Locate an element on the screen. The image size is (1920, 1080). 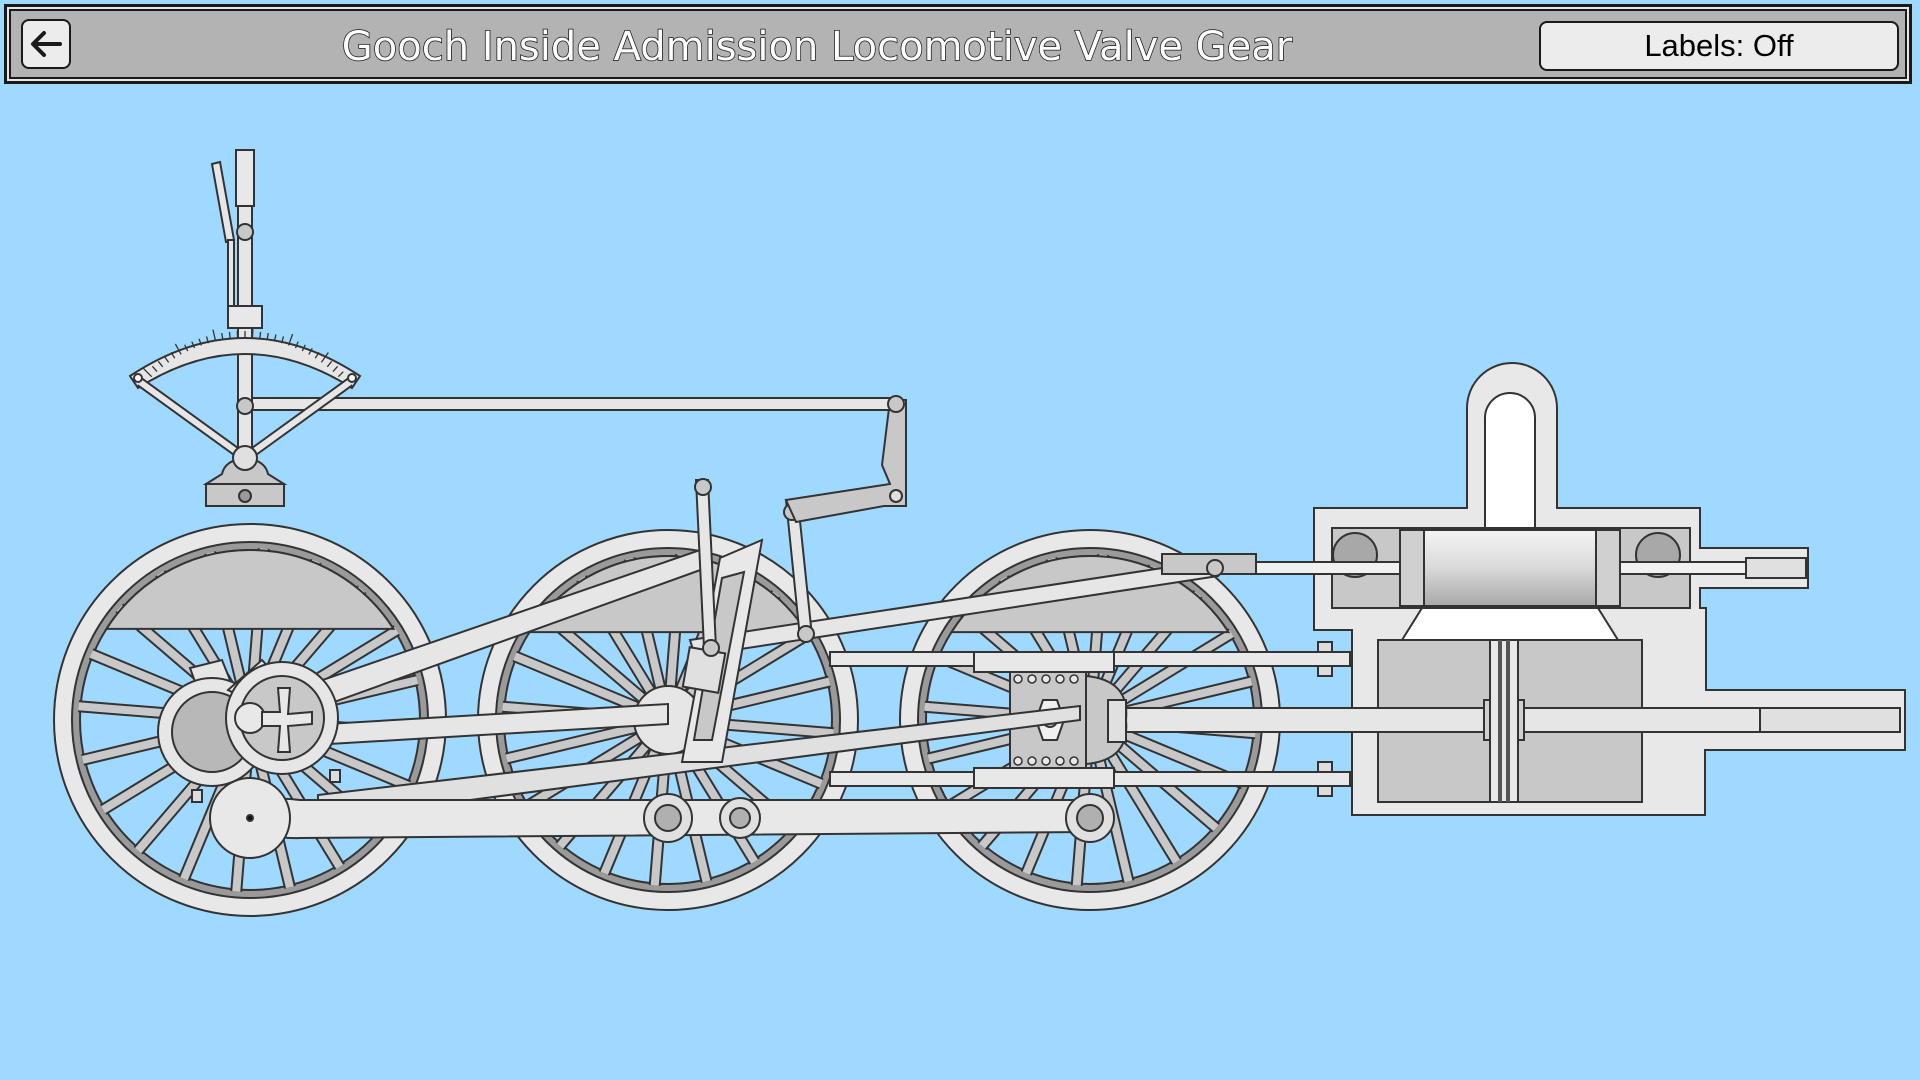
crank-pin is located at coordinates (250, 818).